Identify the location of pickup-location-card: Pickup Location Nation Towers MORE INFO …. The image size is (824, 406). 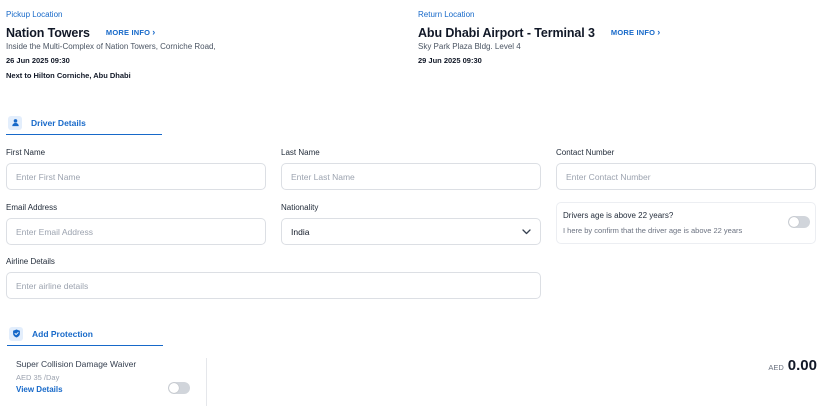
(156, 45).